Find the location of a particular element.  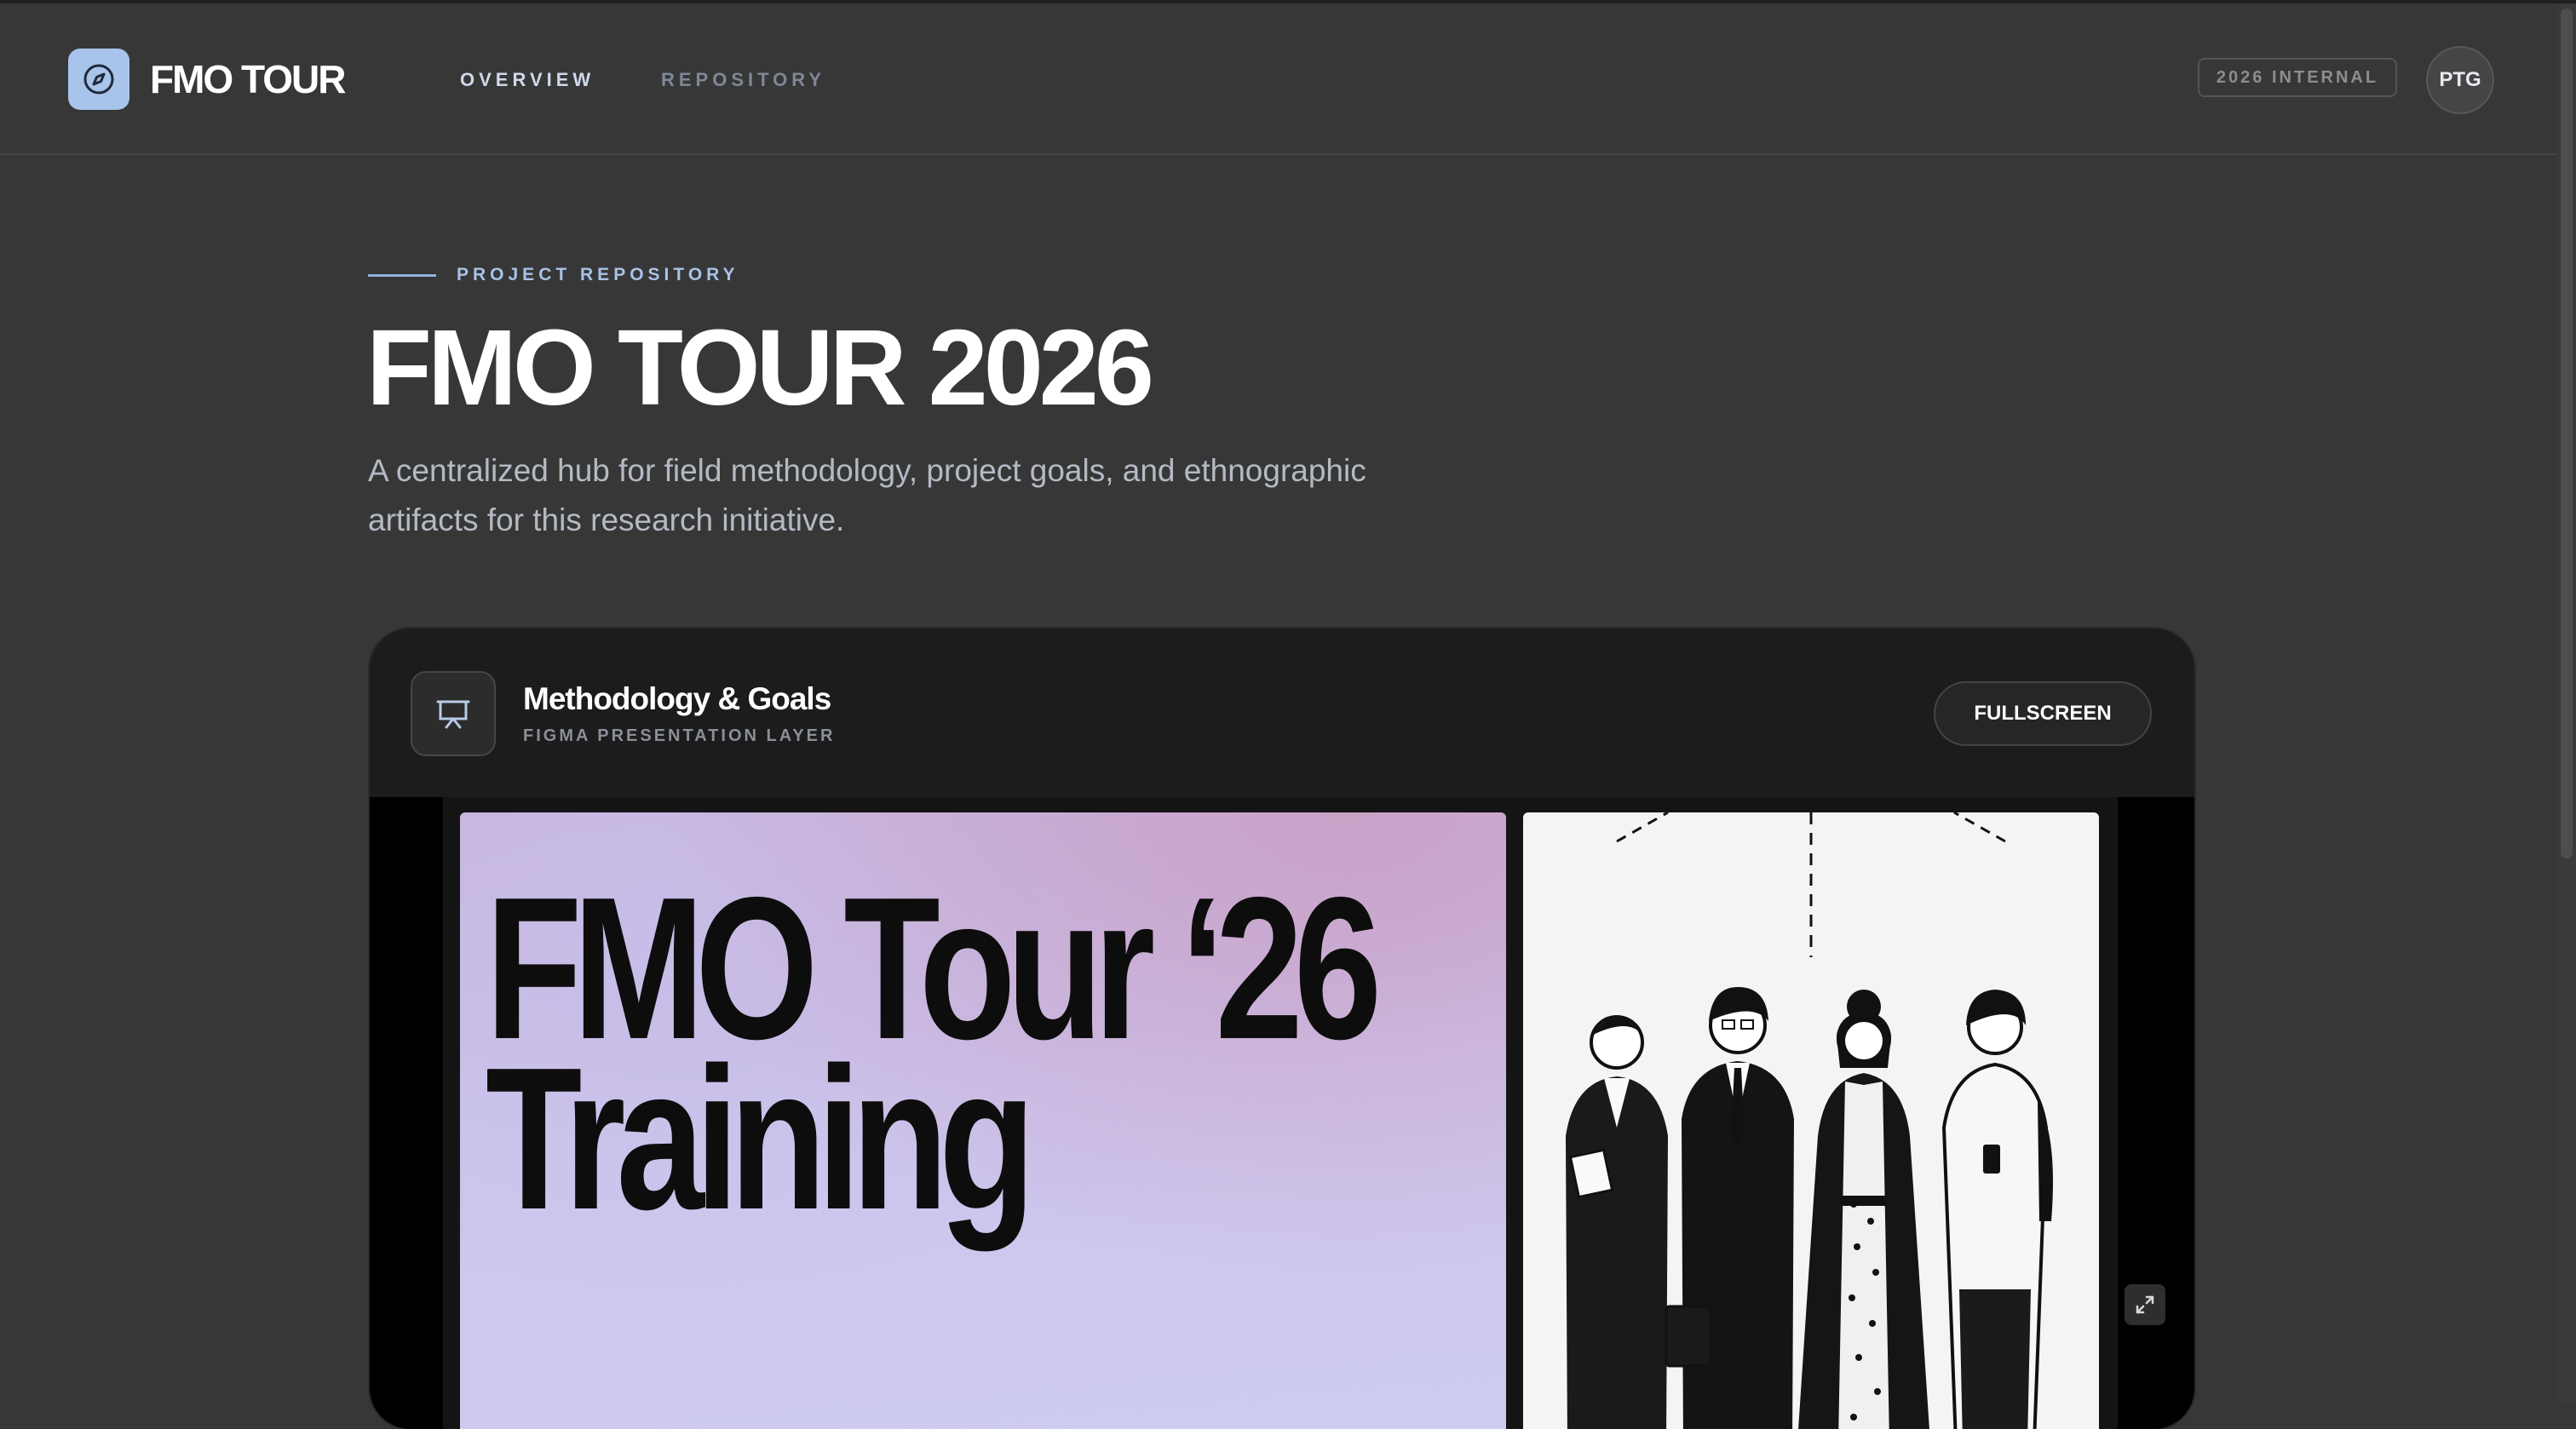

page-title: FMO TOUR 2026 is located at coordinates (760, 367).